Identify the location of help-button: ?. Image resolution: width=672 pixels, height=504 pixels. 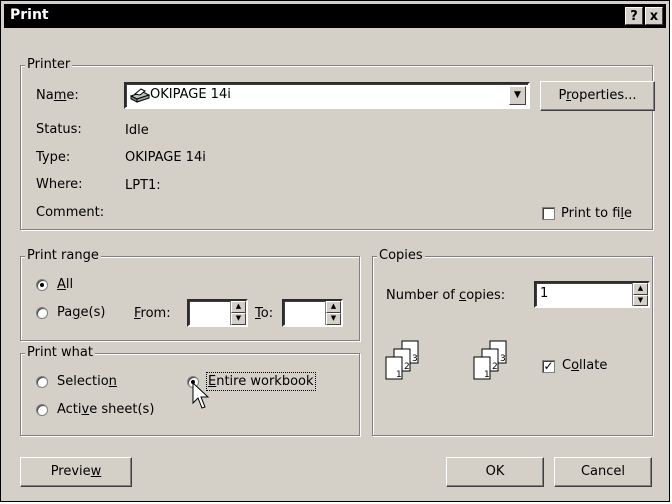
(634, 16).